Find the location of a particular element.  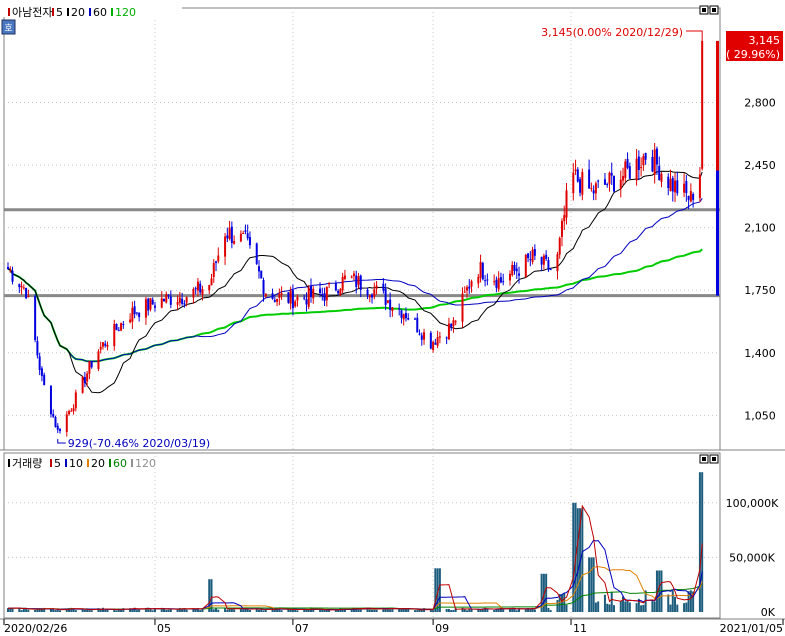

x-axis-label: 2021/01/05 is located at coordinates (751, 628).